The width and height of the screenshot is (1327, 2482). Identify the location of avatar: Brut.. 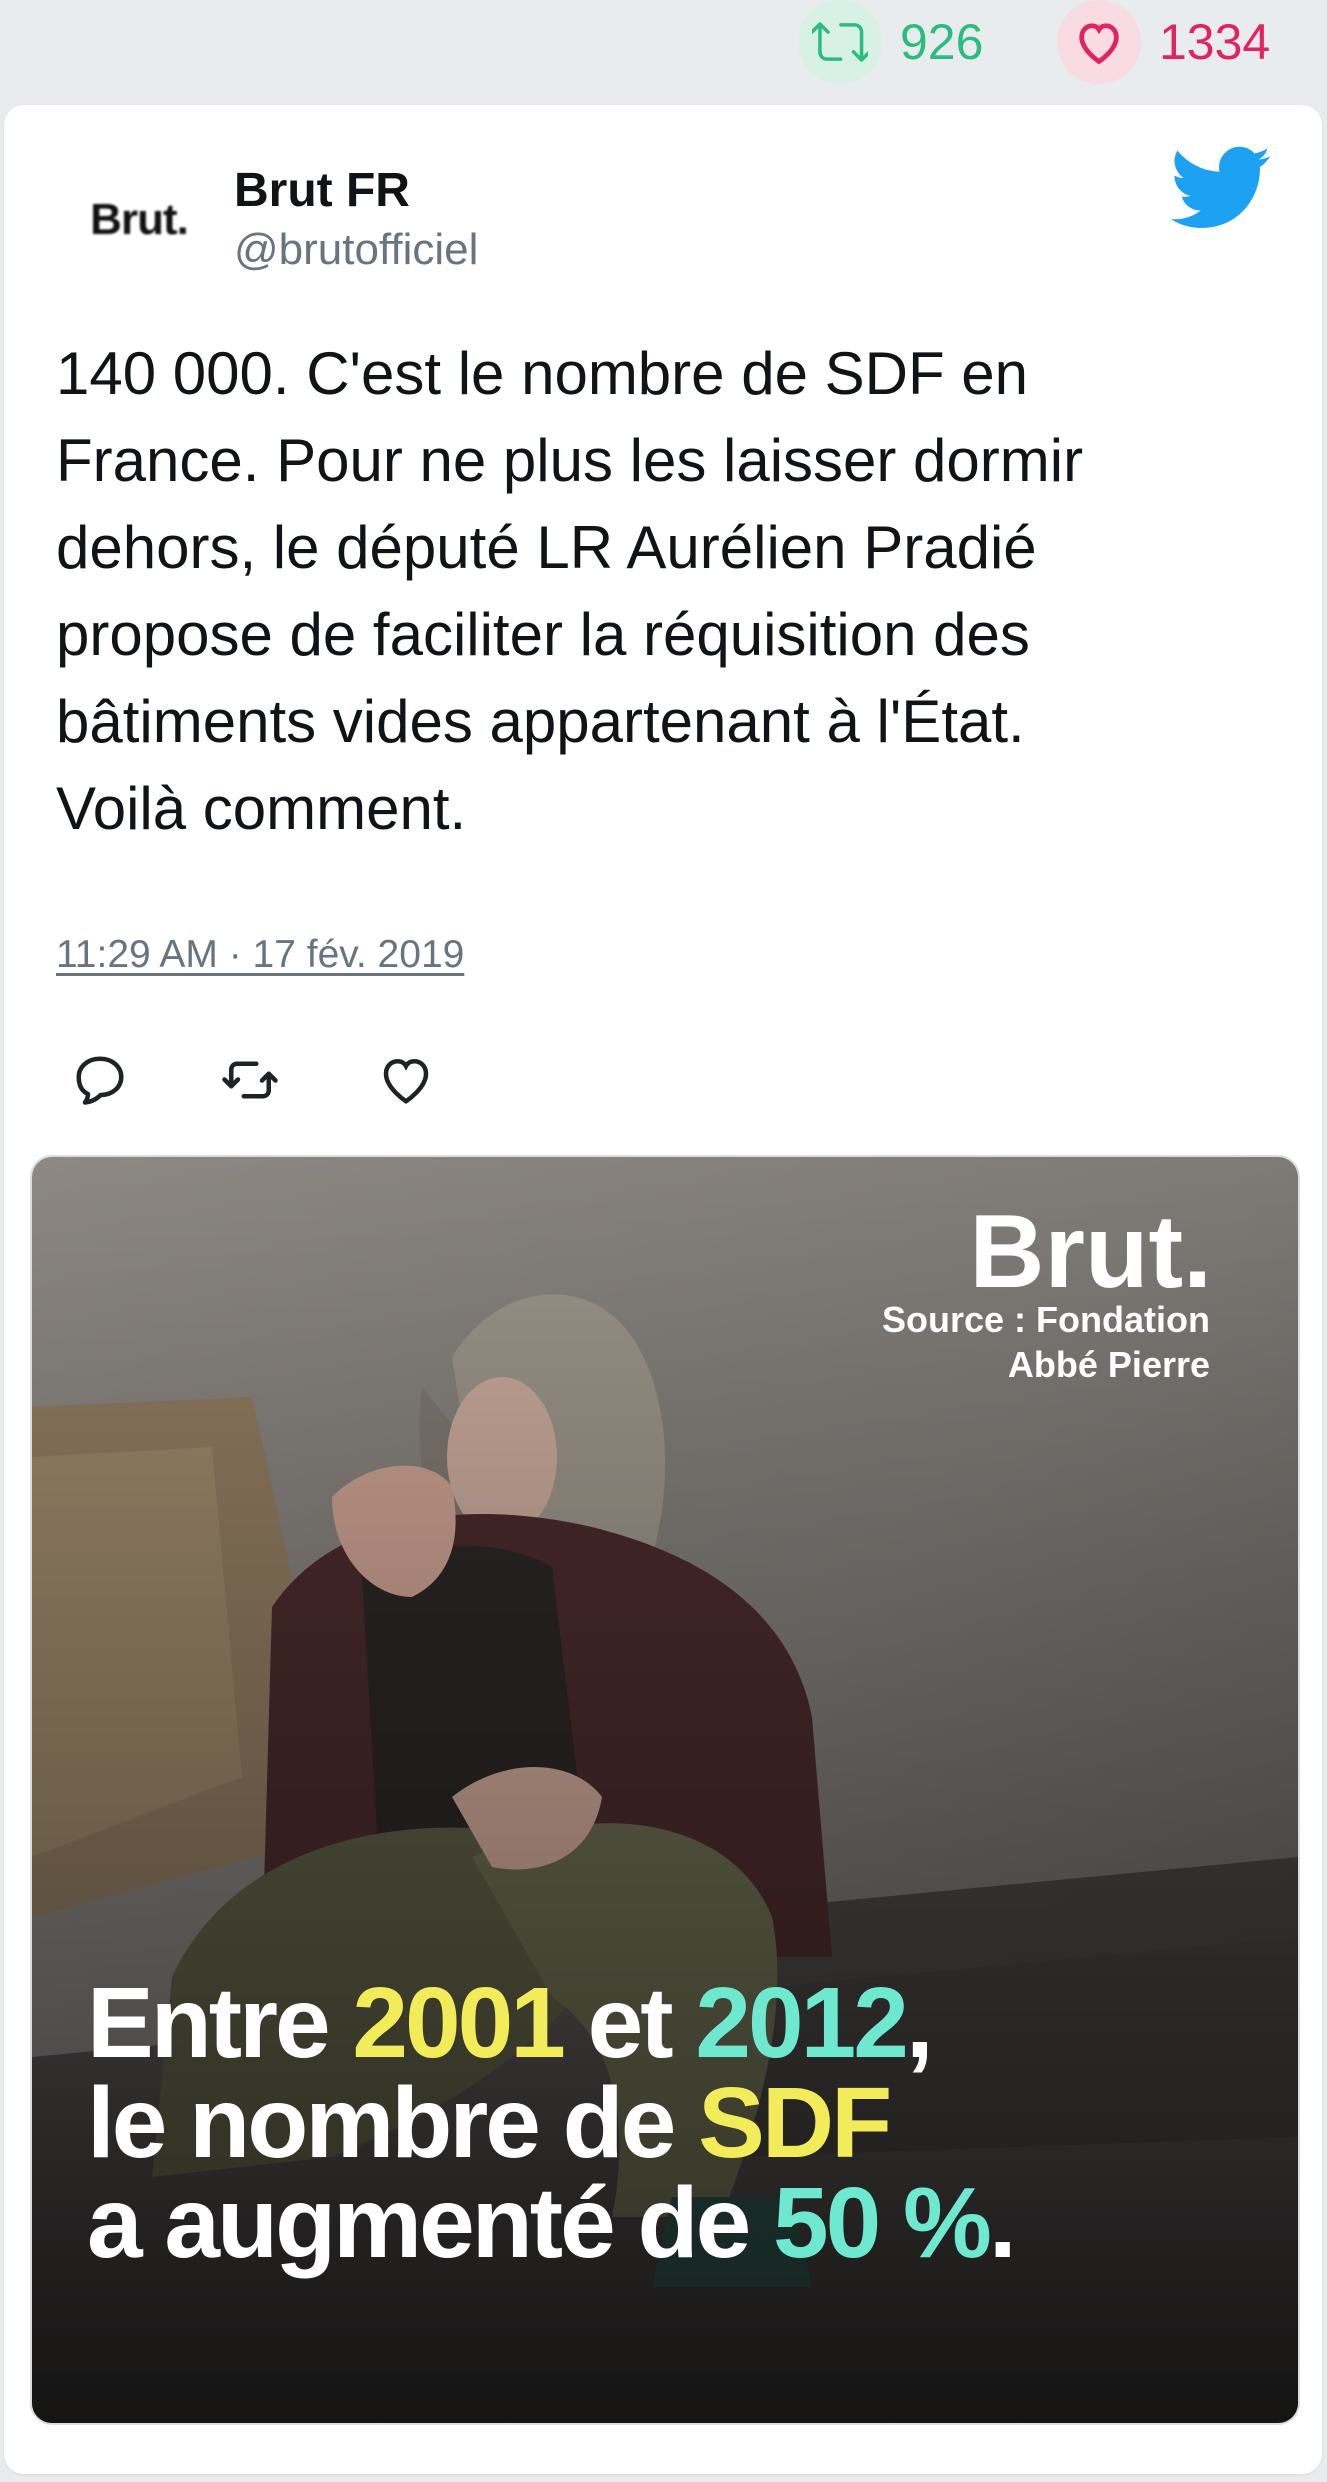
(139, 220).